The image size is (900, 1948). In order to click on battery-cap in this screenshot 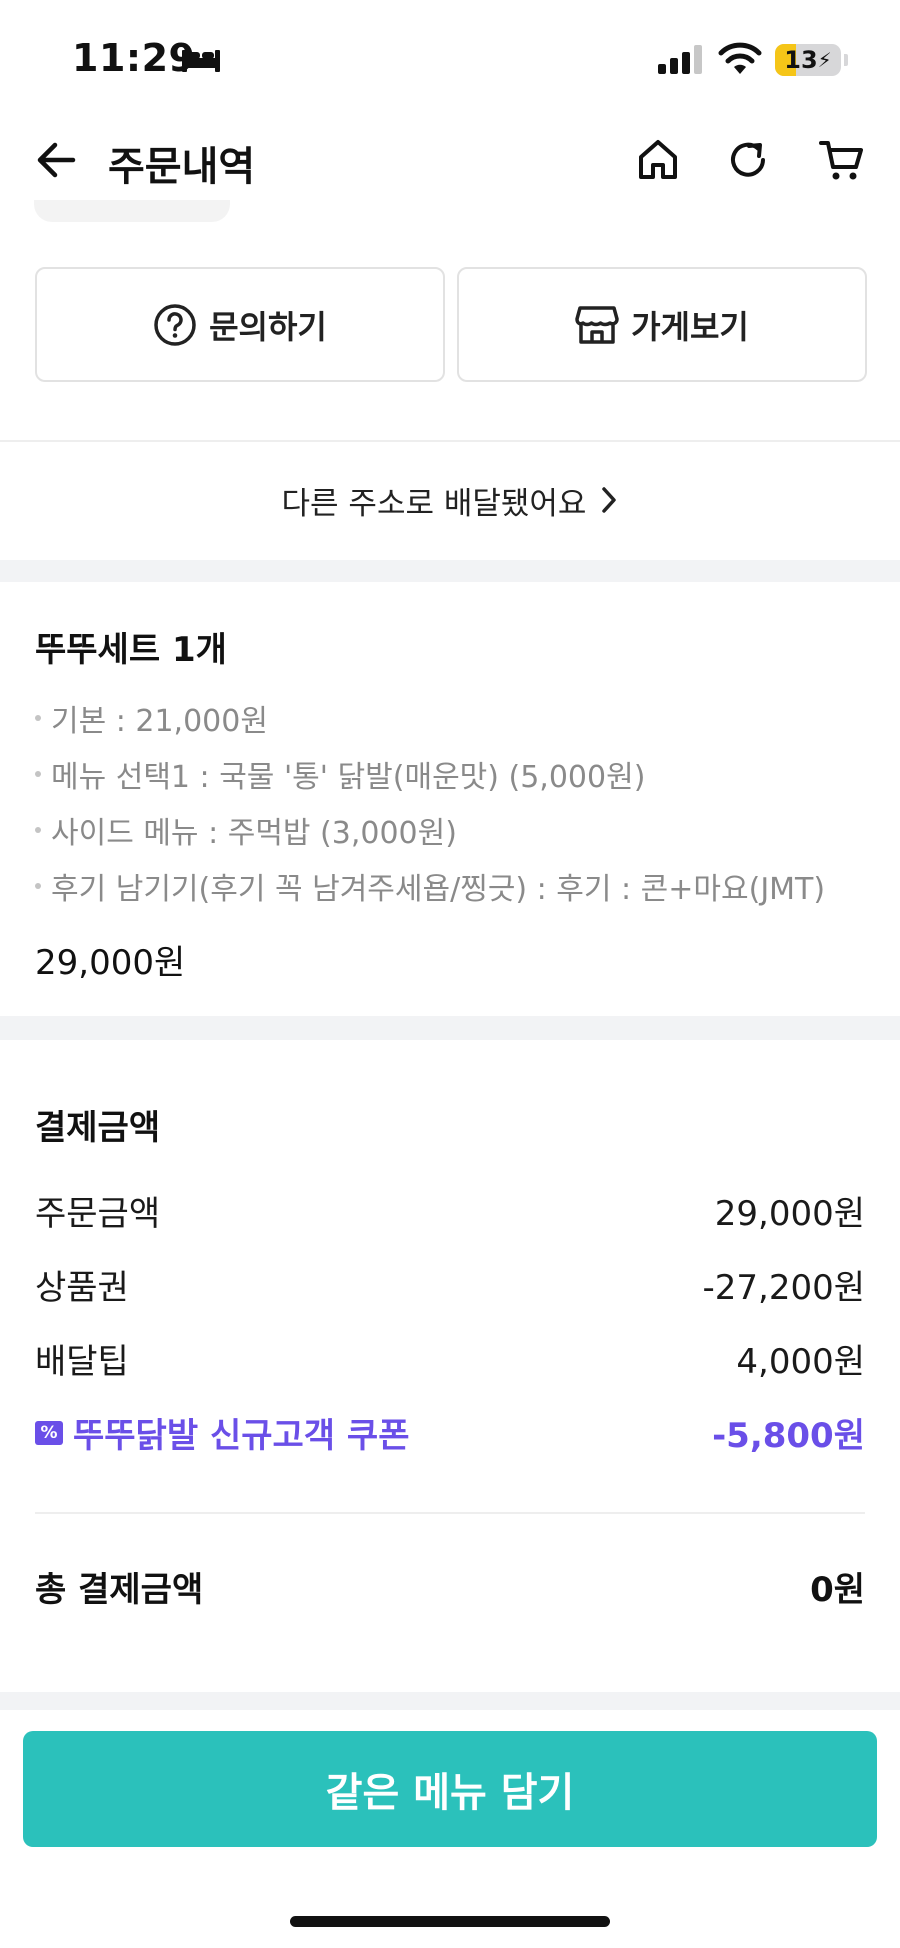, I will do `click(846, 60)`.